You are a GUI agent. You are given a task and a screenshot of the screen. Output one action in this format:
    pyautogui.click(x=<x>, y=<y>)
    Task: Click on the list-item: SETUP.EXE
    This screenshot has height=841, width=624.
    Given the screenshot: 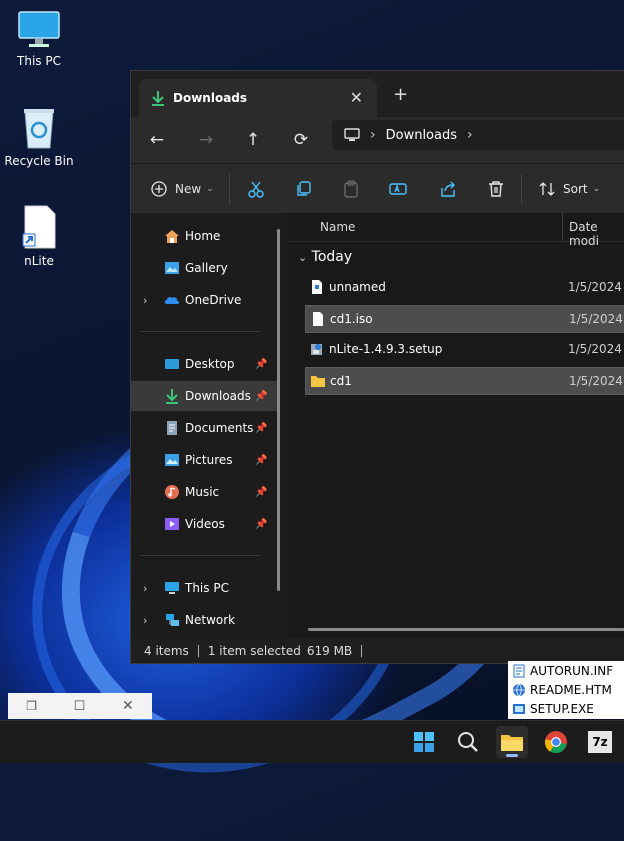 What is the action you would take?
    pyautogui.click(x=553, y=708)
    